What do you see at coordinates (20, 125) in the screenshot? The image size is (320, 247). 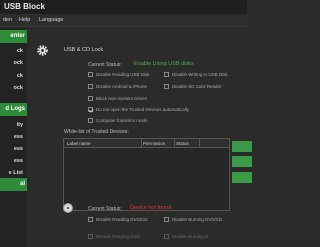 I see `sidebar-item: ity` at bounding box center [20, 125].